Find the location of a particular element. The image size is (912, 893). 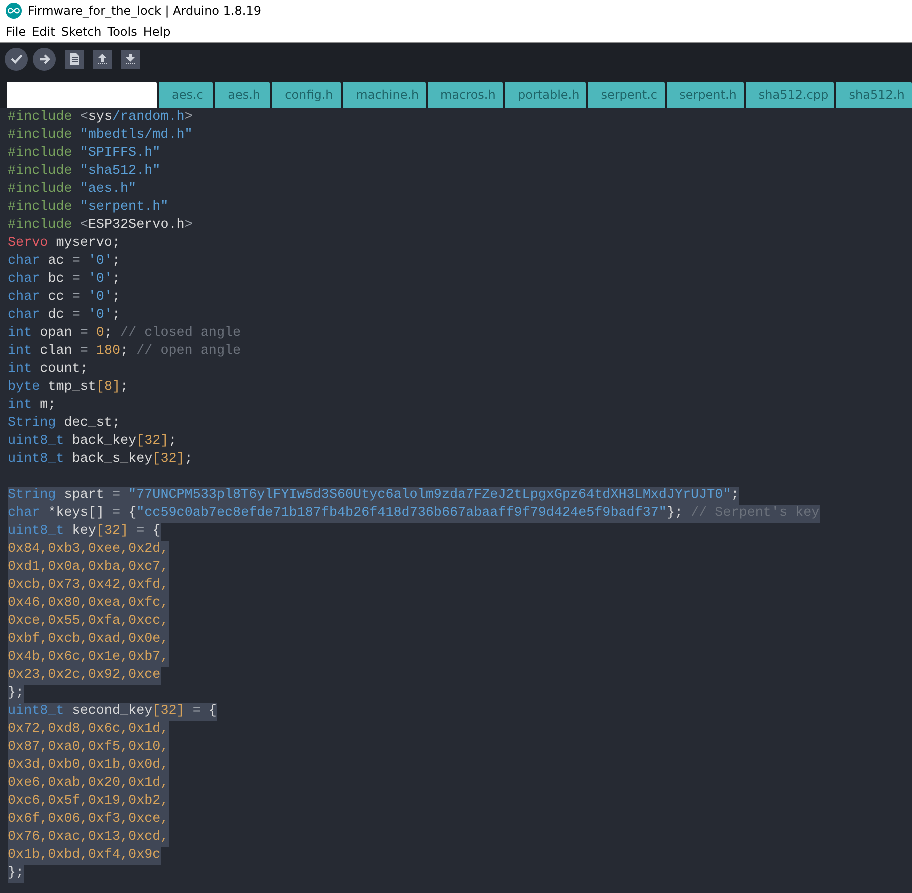

verify-button is located at coordinates (16, 59).